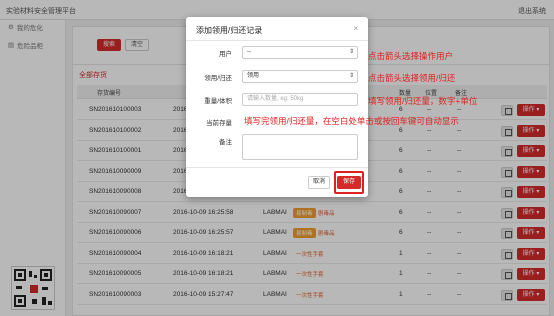 The image size is (554, 316). I want to click on user-select-value: --, so click(249, 52).